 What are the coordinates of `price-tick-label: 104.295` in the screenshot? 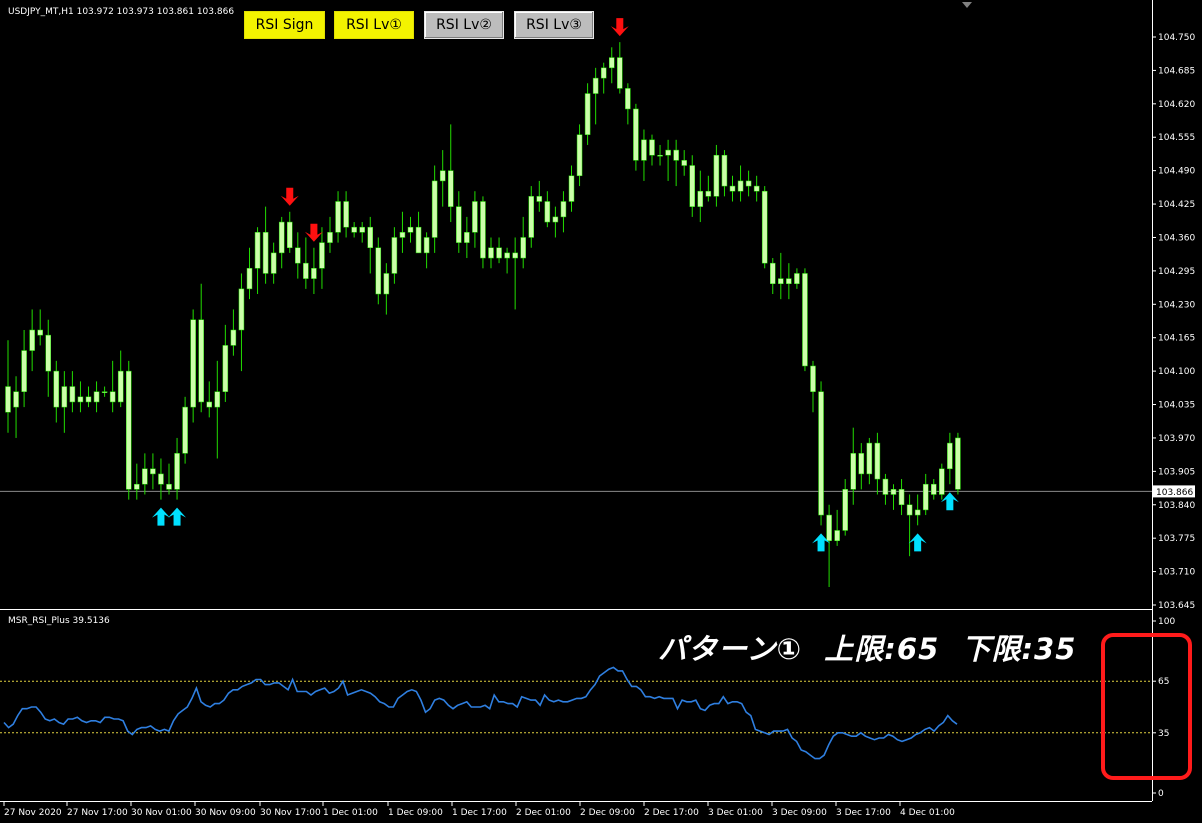 It's located at (1176, 272).